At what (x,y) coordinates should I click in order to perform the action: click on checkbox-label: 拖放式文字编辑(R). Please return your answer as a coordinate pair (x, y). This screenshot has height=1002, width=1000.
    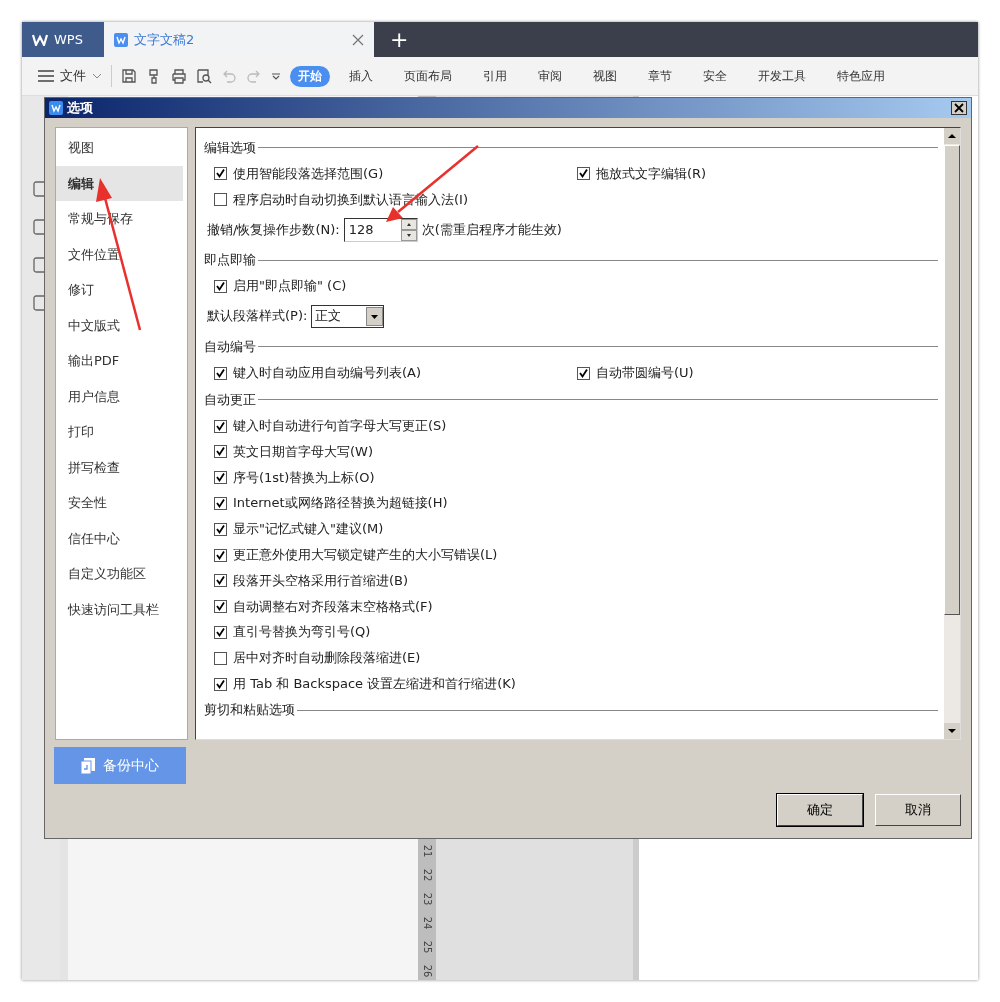
    Looking at the image, I should click on (651, 173).